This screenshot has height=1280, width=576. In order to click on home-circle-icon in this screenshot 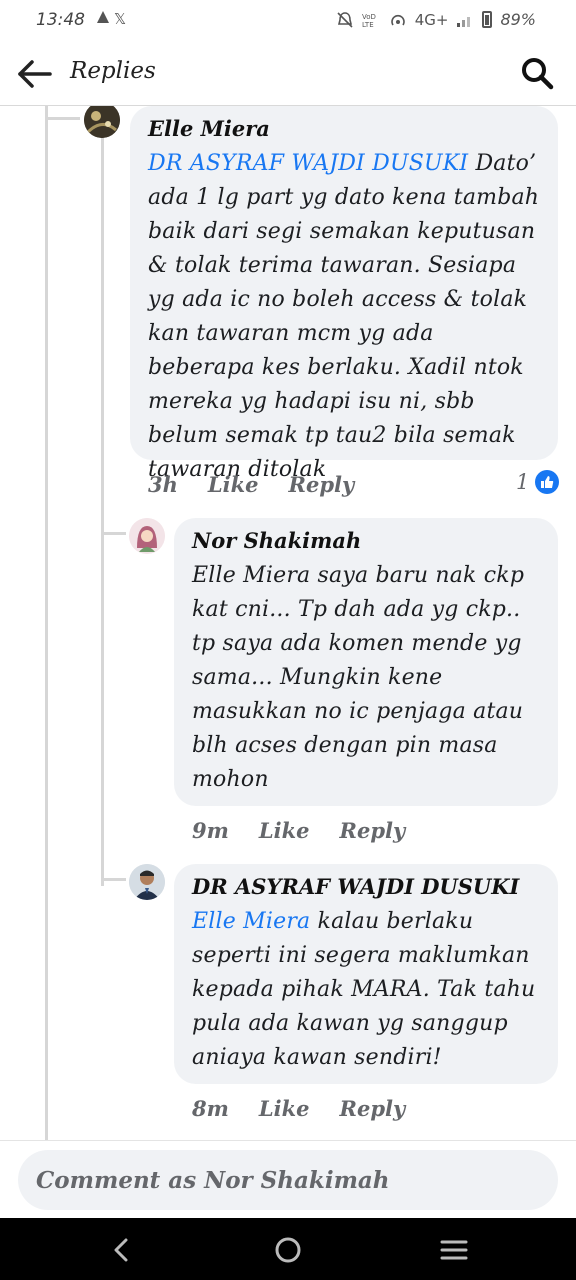, I will do `click(288, 1250)`.